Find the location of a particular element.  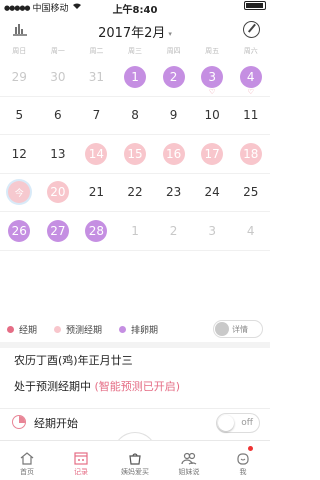

chevron-down-icon: ▾ is located at coordinates (170, 33).